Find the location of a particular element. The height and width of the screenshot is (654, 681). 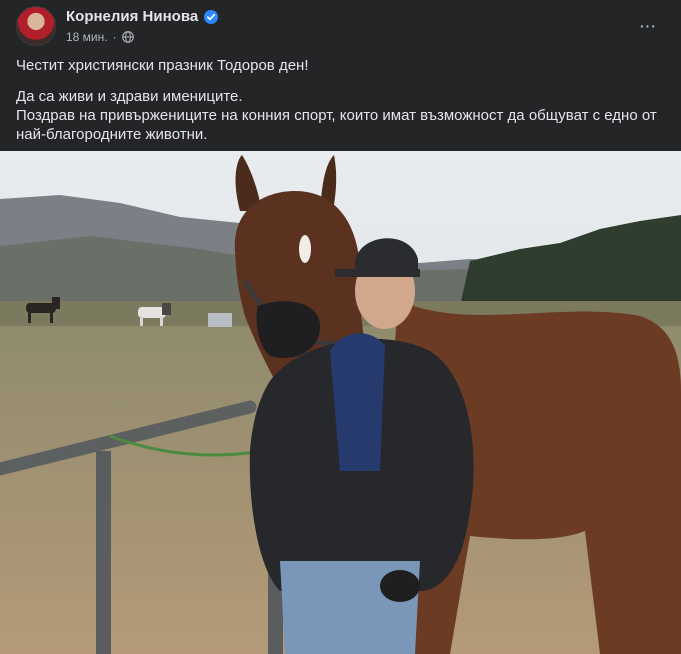

post-meta: 18 мин. · is located at coordinates (100, 37).